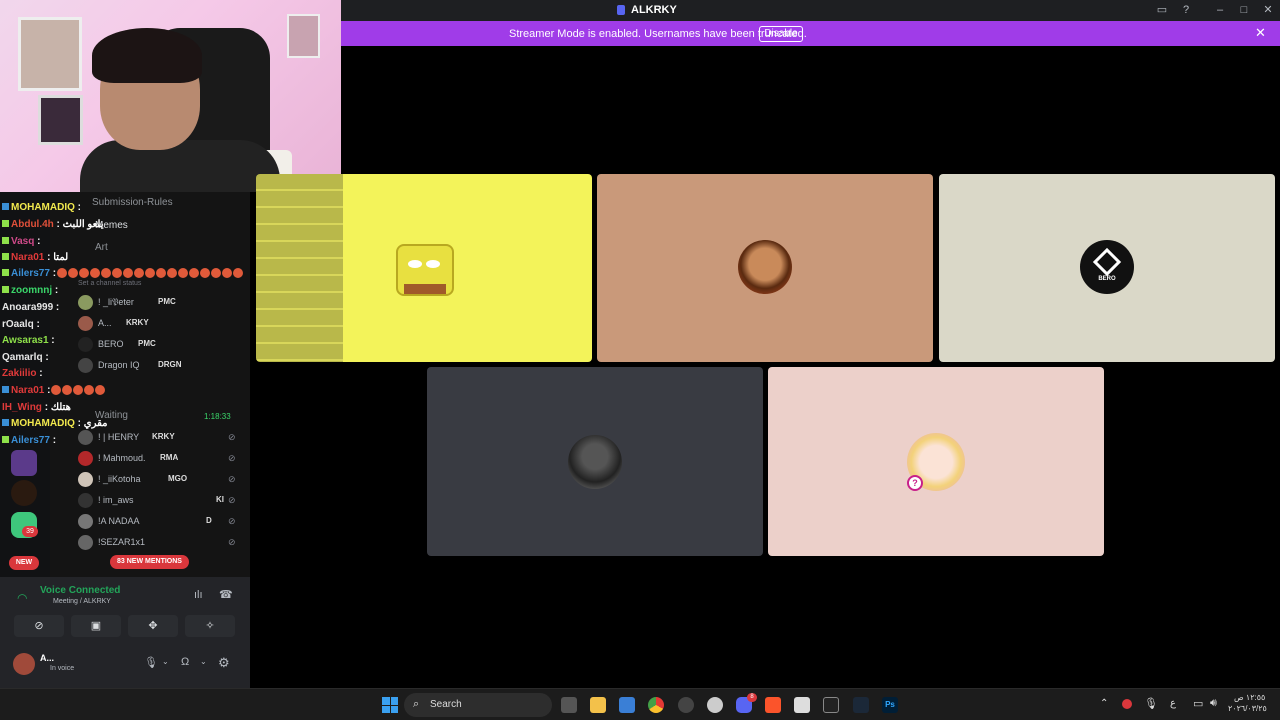 The width and height of the screenshot is (1280, 720). What do you see at coordinates (198, 595) in the screenshot?
I see `noise-suppression-icon: ılı` at bounding box center [198, 595].